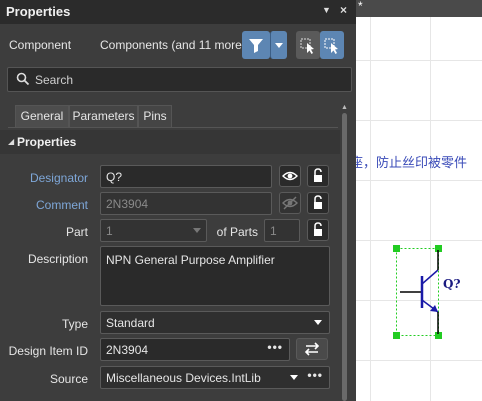  I want to click on designator-input: Q?, so click(186, 176).